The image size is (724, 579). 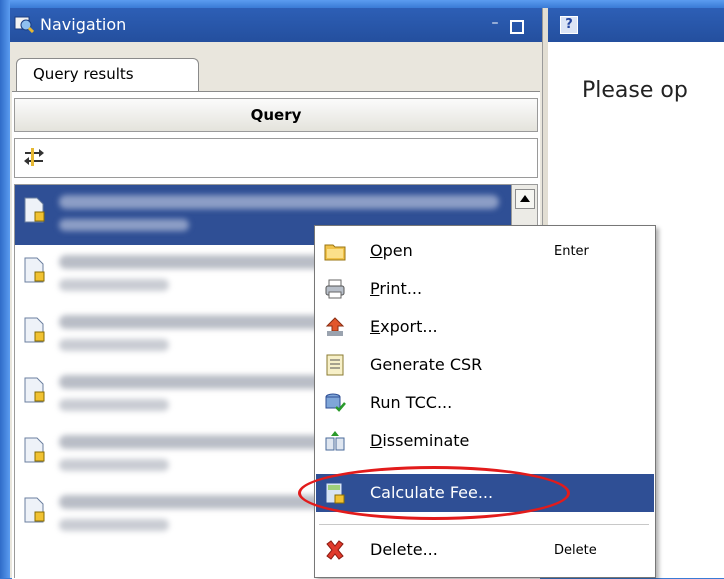 What do you see at coordinates (335, 289) in the screenshot?
I see `printer-icon` at bounding box center [335, 289].